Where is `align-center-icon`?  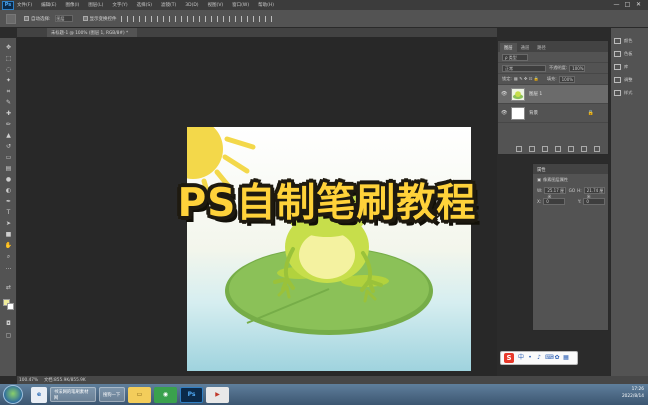 align-center-icon is located at coordinates (172, 18).